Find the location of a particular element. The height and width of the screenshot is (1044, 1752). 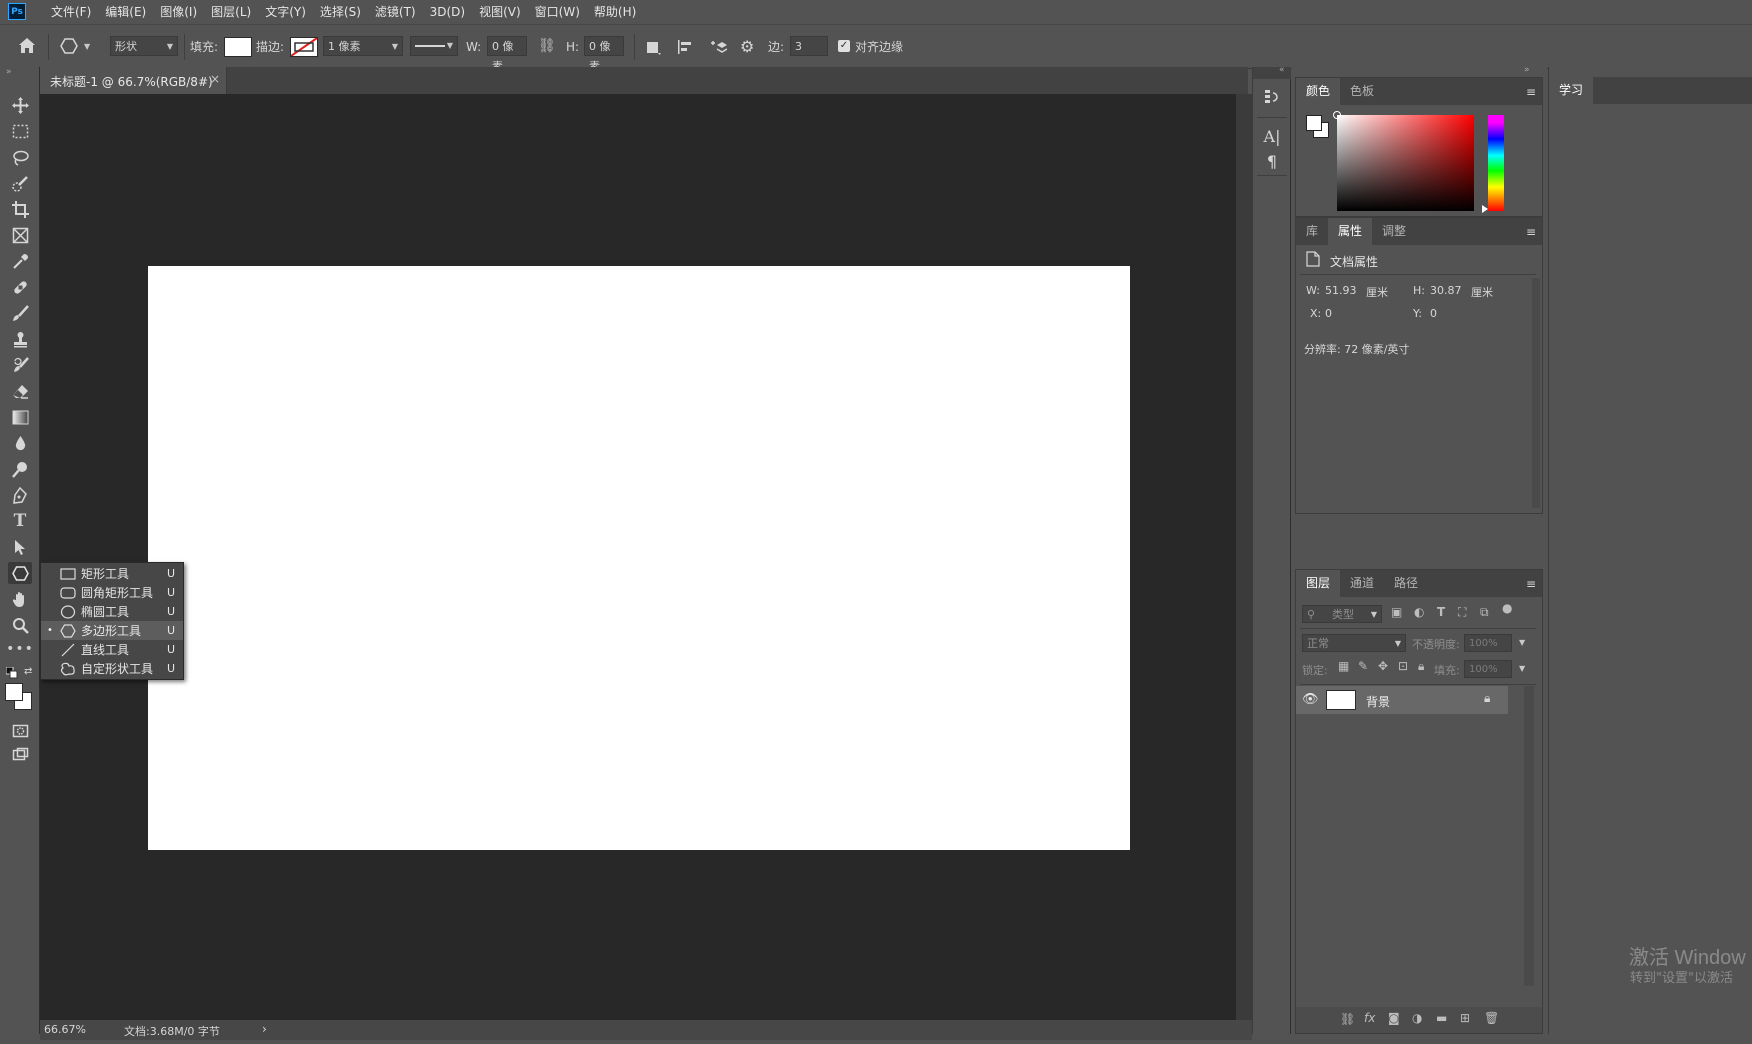

vertical-scrollbar is located at coordinates (1244, 557).